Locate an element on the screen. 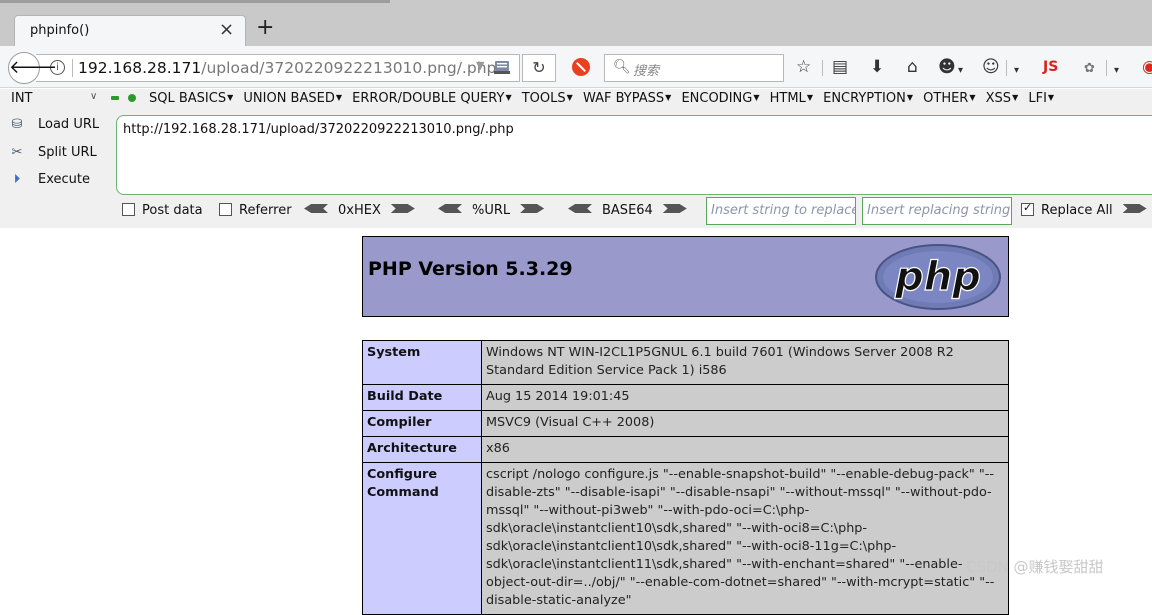  menu-xss: XSS▼ is located at coordinates (1002, 98).